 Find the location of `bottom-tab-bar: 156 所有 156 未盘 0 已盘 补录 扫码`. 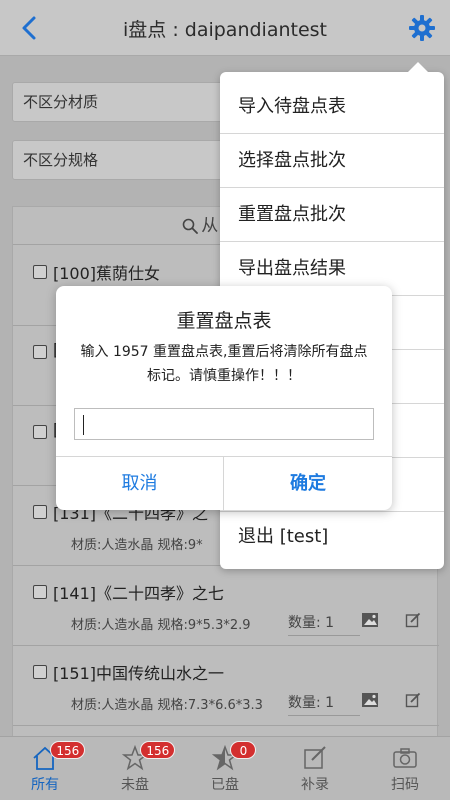

bottom-tab-bar: 156 所有 156 未盘 0 已盘 补录 扫码 is located at coordinates (225, 768).